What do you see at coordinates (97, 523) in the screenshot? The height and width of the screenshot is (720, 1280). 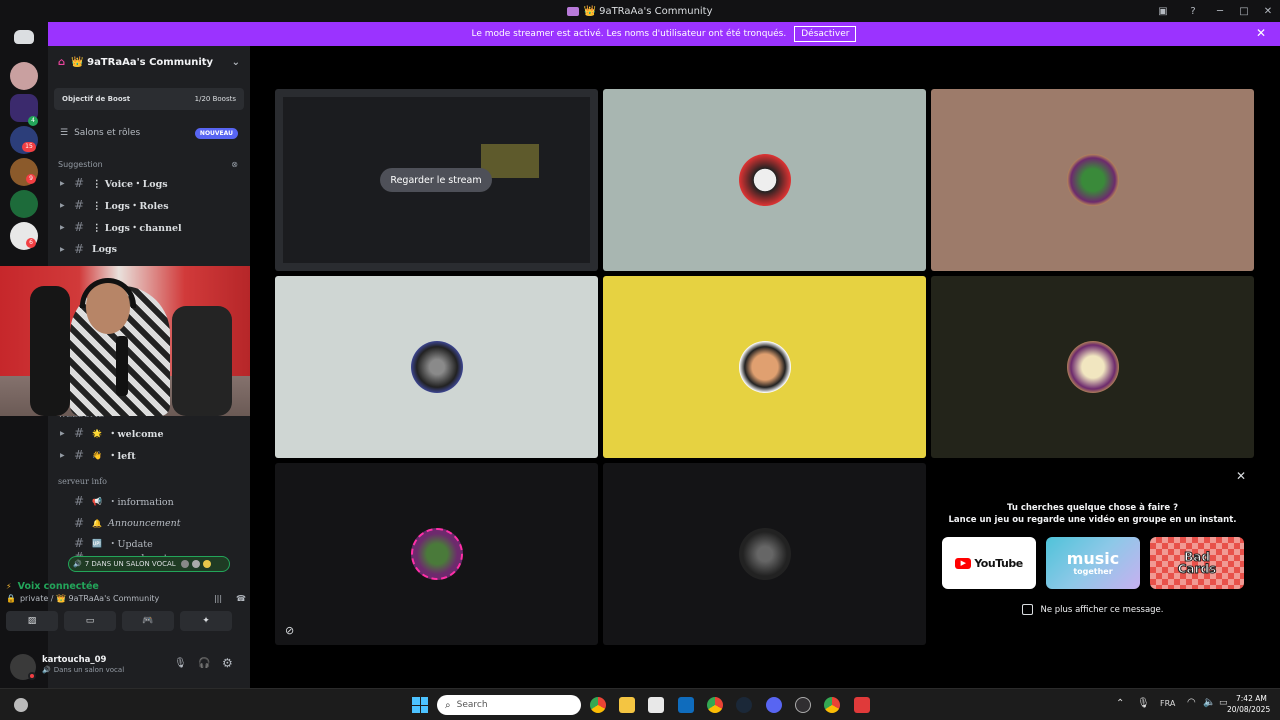 I see `emoji-icon: 🔔` at bounding box center [97, 523].